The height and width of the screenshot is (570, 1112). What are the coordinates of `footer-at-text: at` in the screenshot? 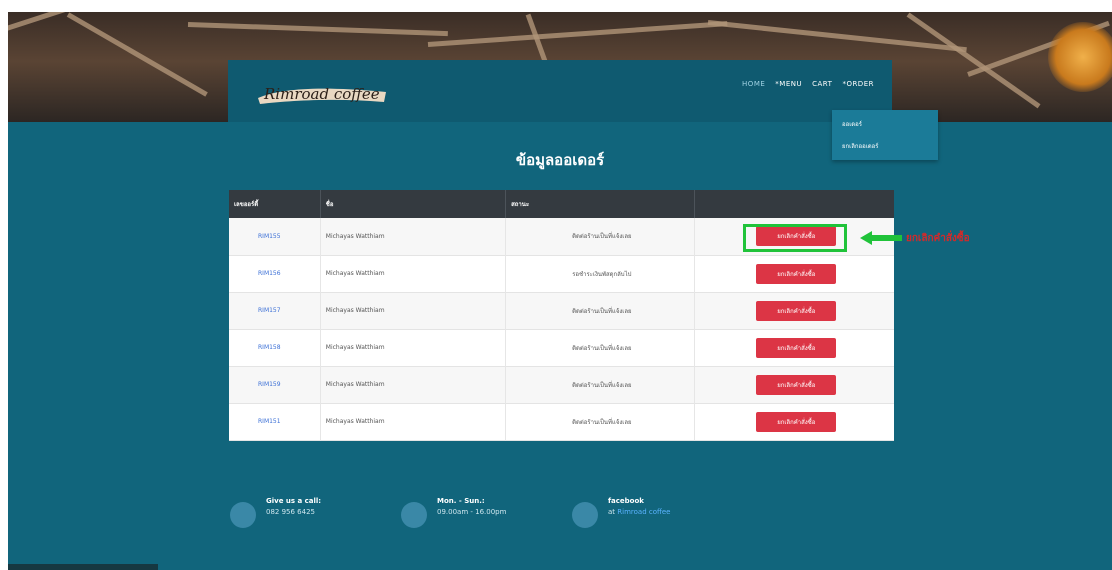 It's located at (612, 512).